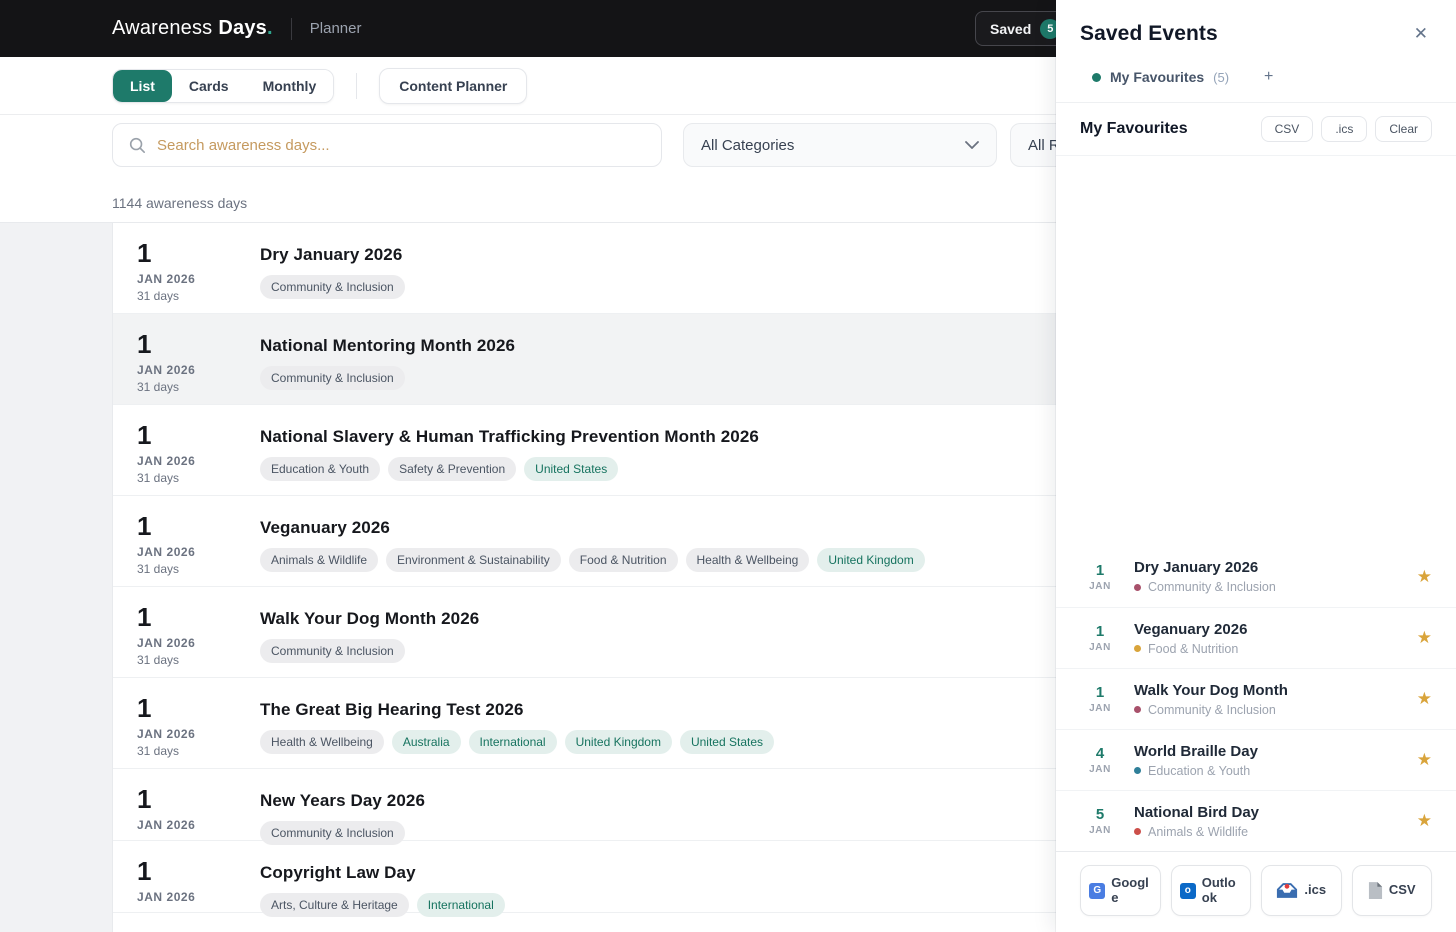 The width and height of the screenshot is (1456, 932). I want to click on saved-item-category: Community & Inclusion, so click(1275, 587).